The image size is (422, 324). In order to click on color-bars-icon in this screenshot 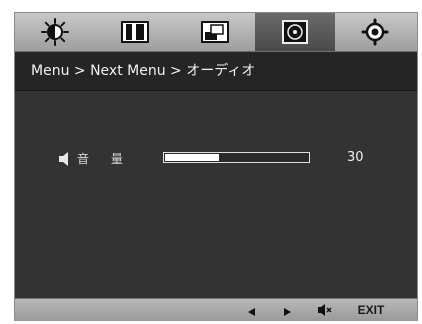, I will do `click(135, 32)`.